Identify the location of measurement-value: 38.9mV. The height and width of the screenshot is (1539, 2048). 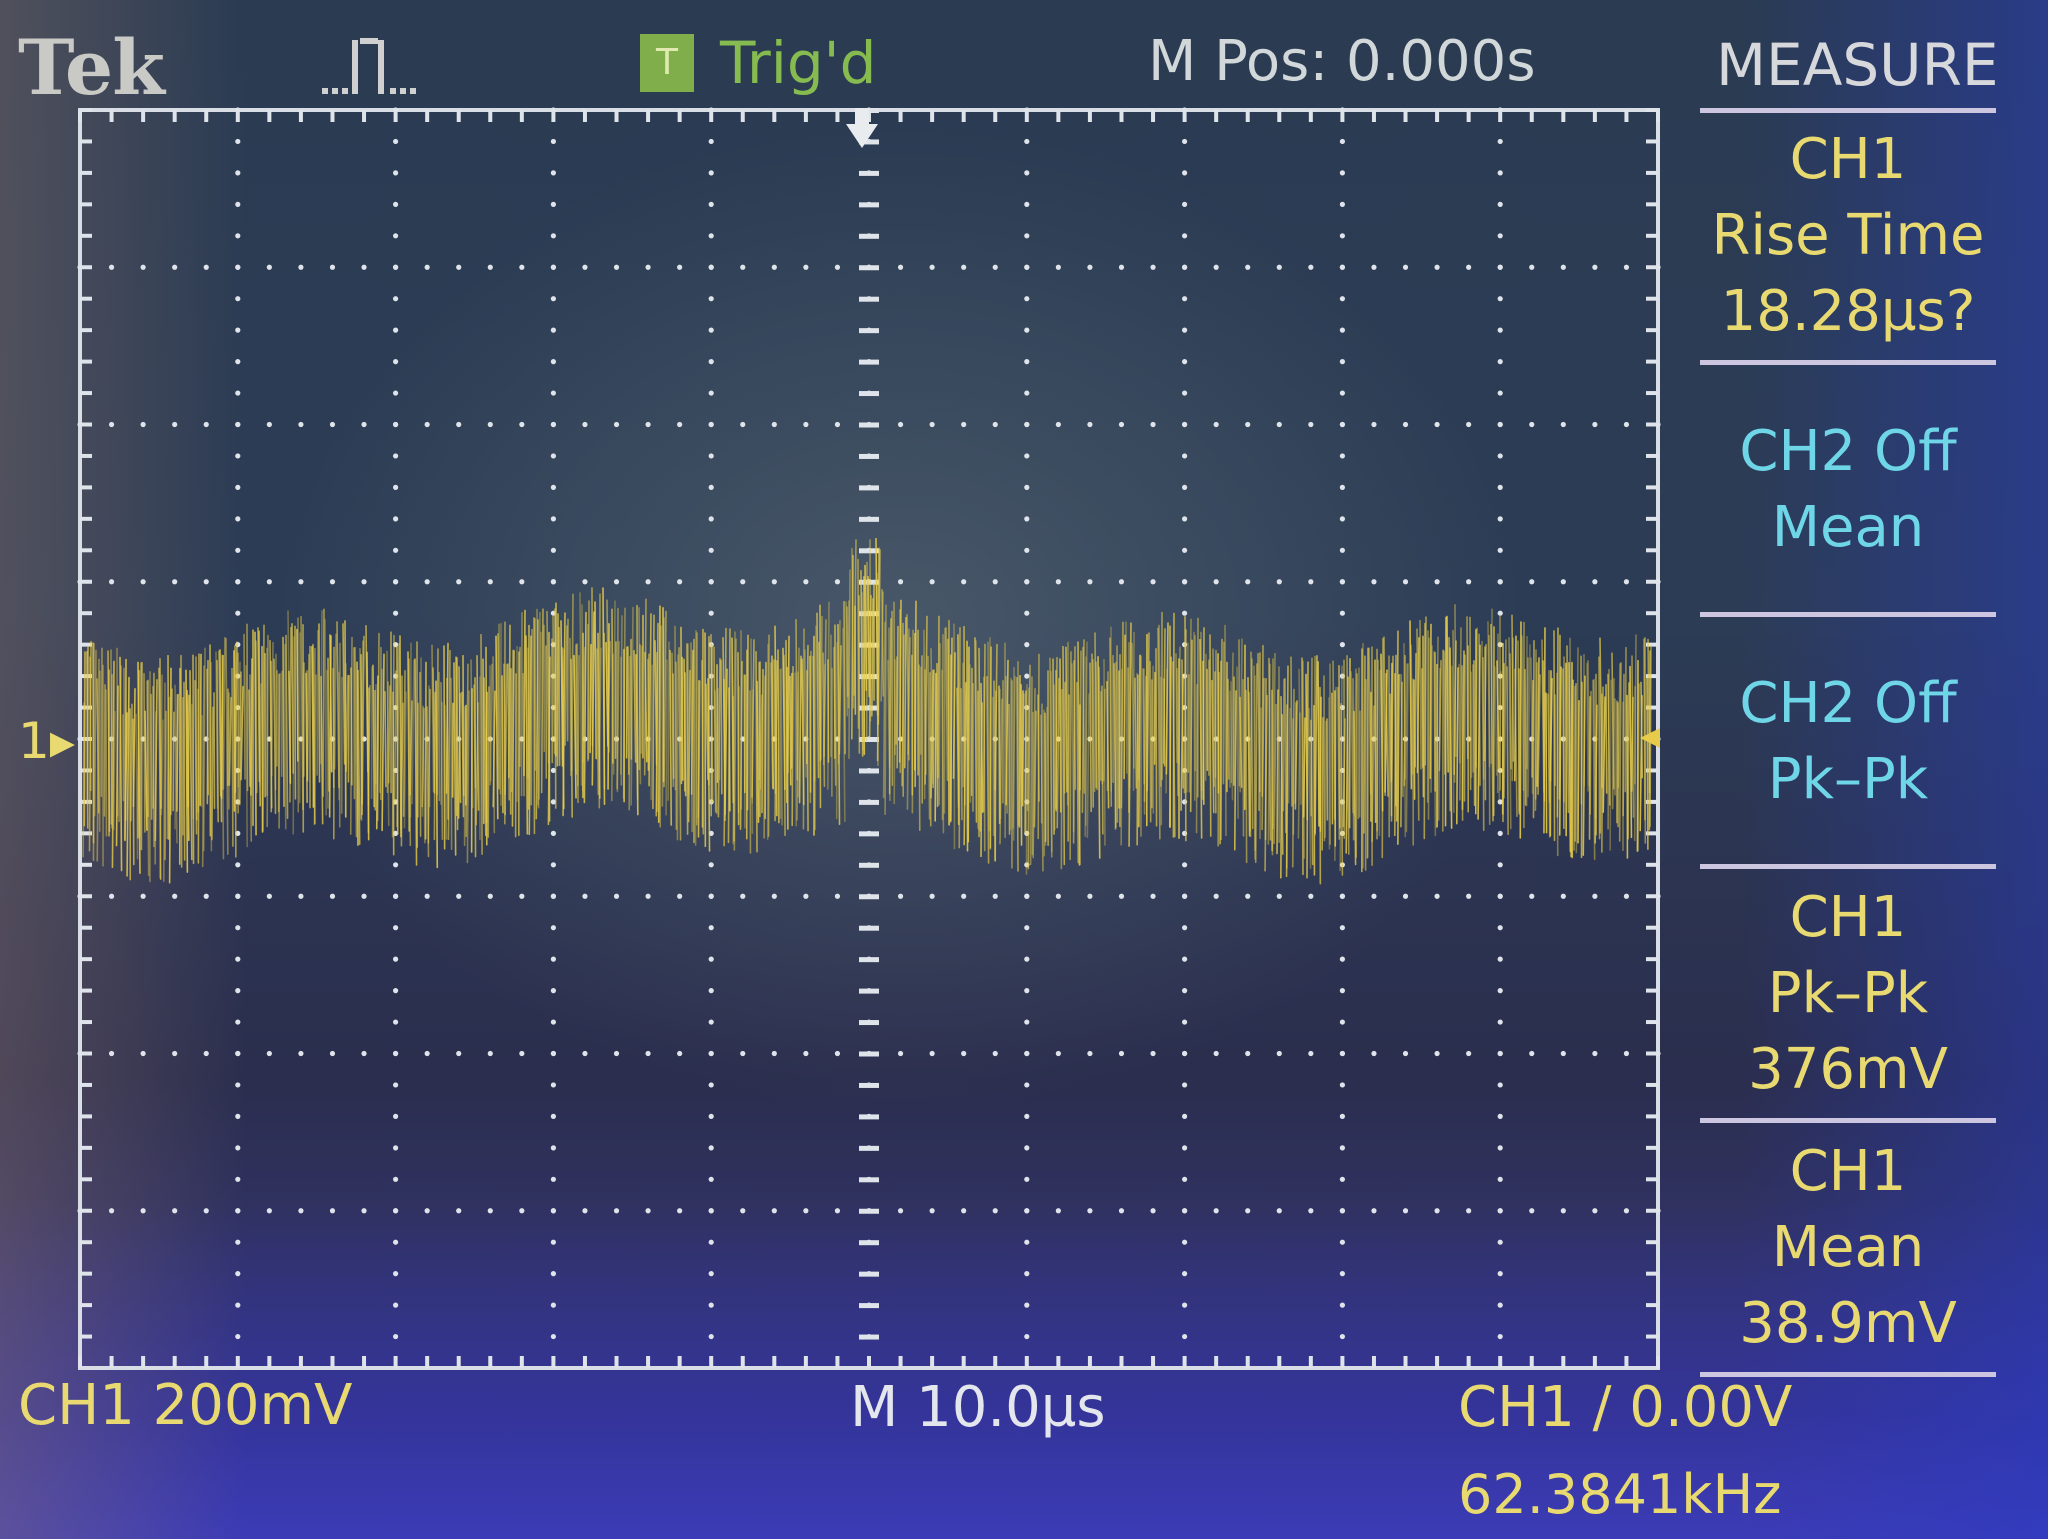
(1848, 1323).